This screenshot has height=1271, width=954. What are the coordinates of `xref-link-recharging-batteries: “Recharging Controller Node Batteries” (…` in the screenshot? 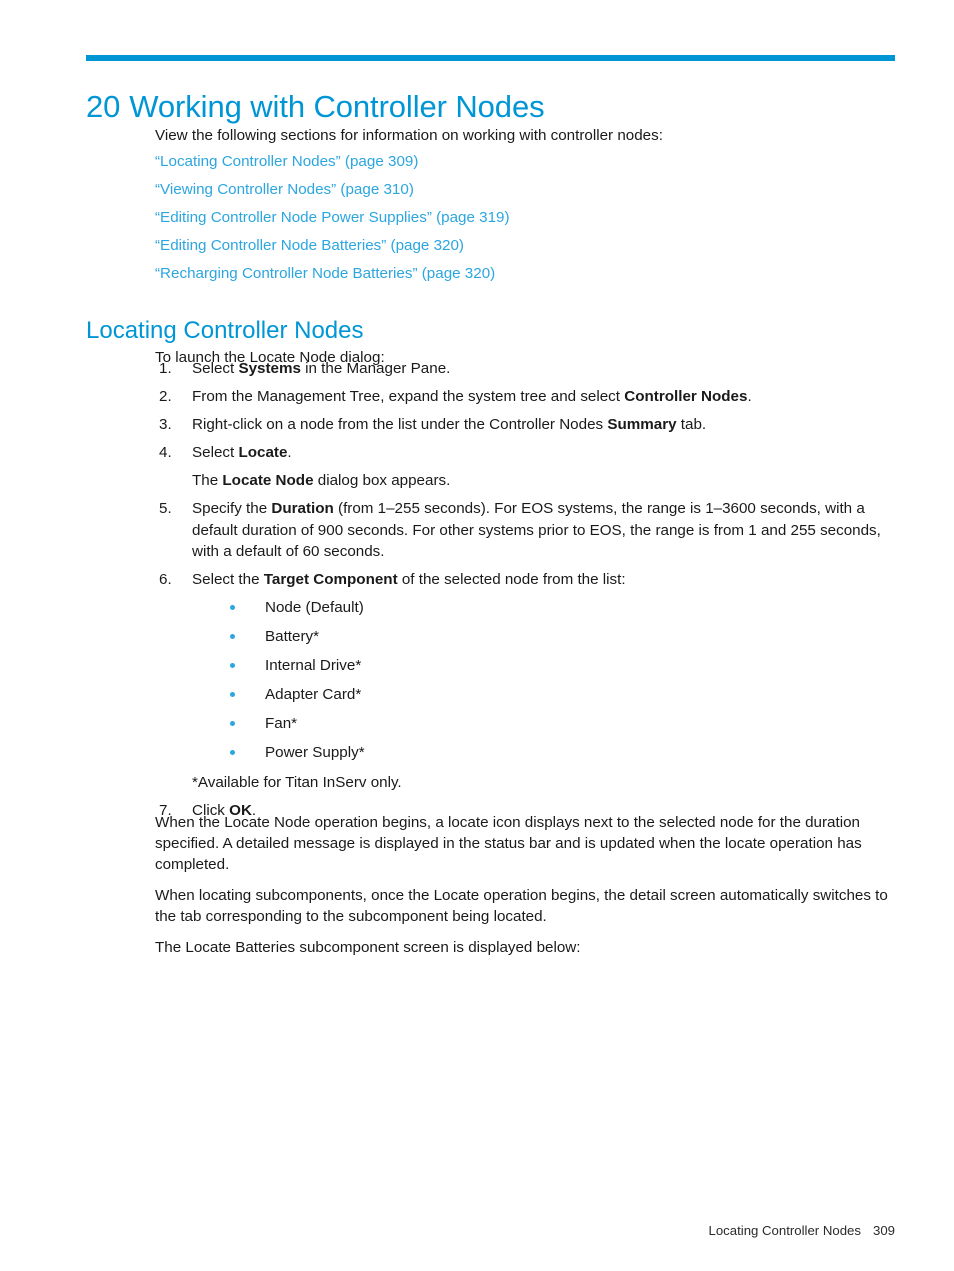 It's located at (525, 274).